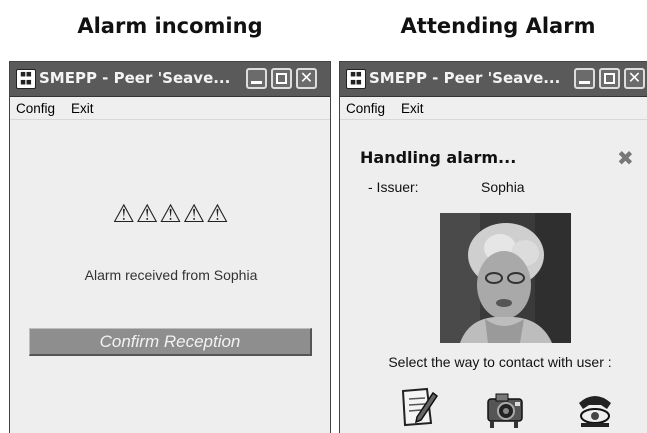  Describe the element at coordinates (505, 278) in the screenshot. I see `user-photo` at that location.